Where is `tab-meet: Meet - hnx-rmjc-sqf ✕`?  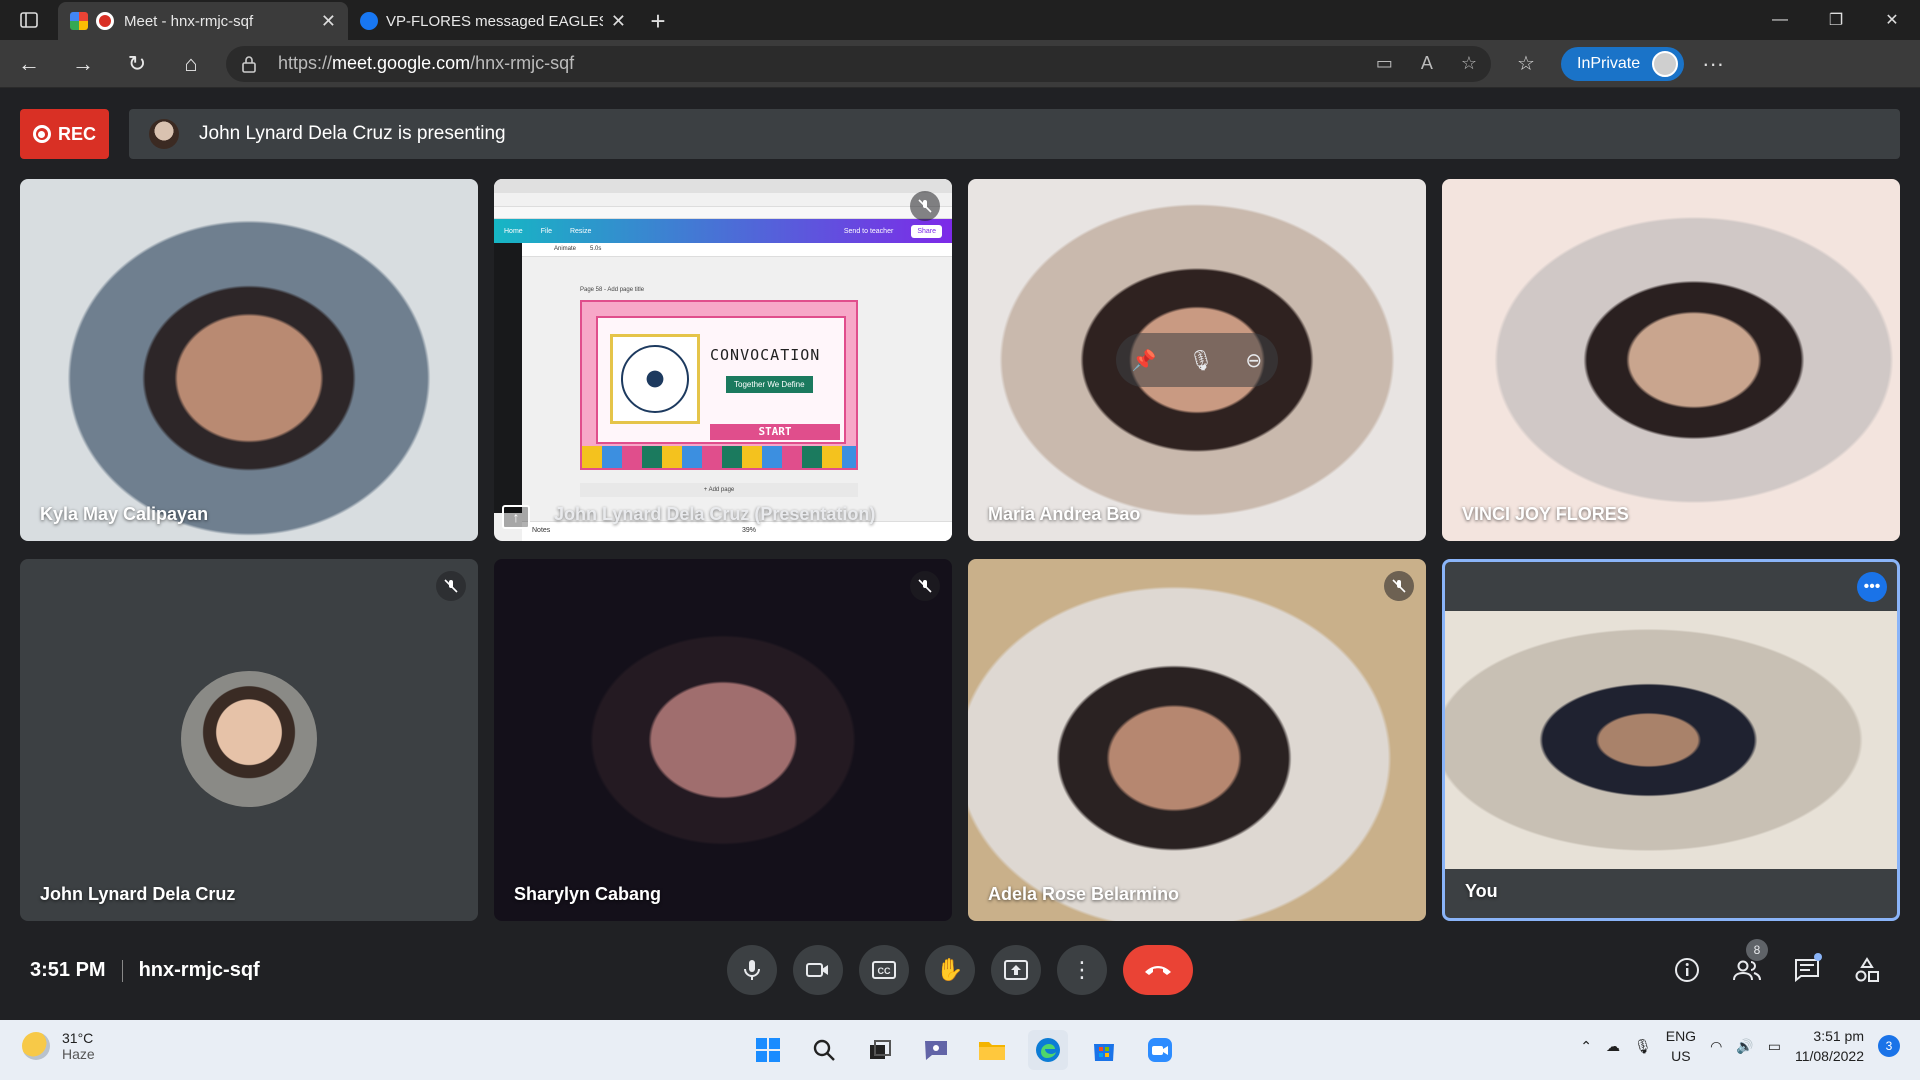 tab-meet: Meet - hnx-rmjc-sqf ✕ is located at coordinates (203, 21).